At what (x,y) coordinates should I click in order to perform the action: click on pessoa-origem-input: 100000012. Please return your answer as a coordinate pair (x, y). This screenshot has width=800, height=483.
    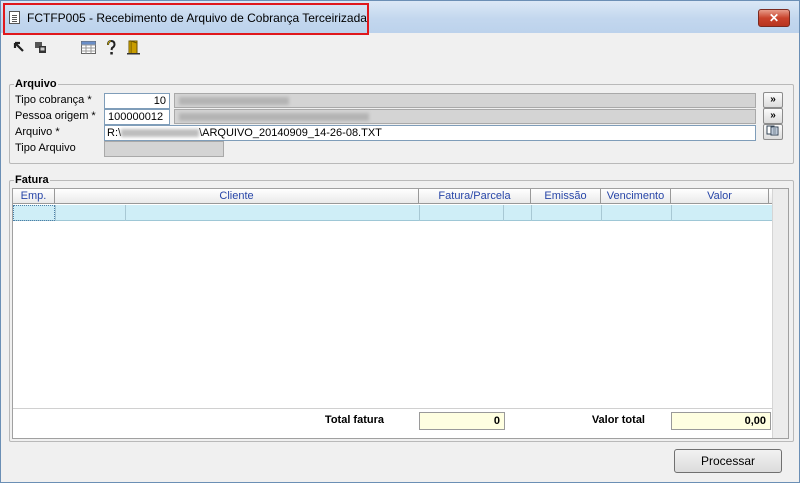
    Looking at the image, I should click on (137, 117).